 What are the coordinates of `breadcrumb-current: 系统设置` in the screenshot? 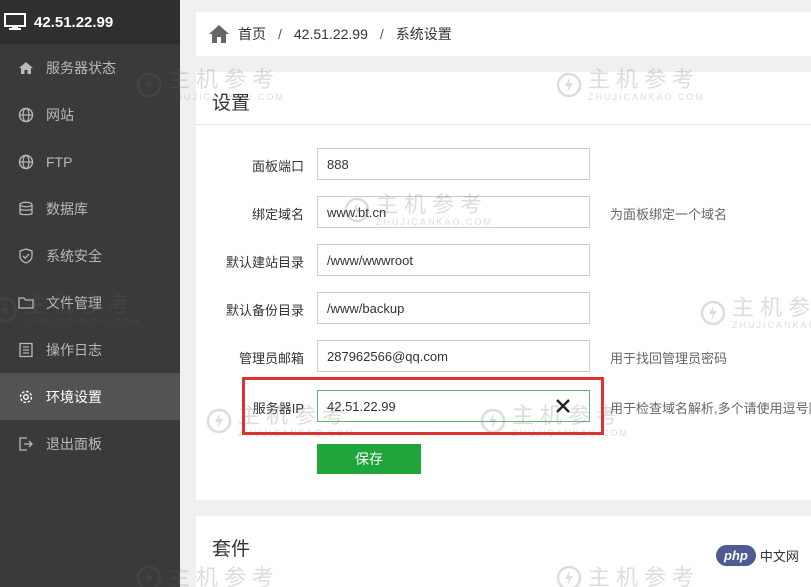 It's located at (423, 34).